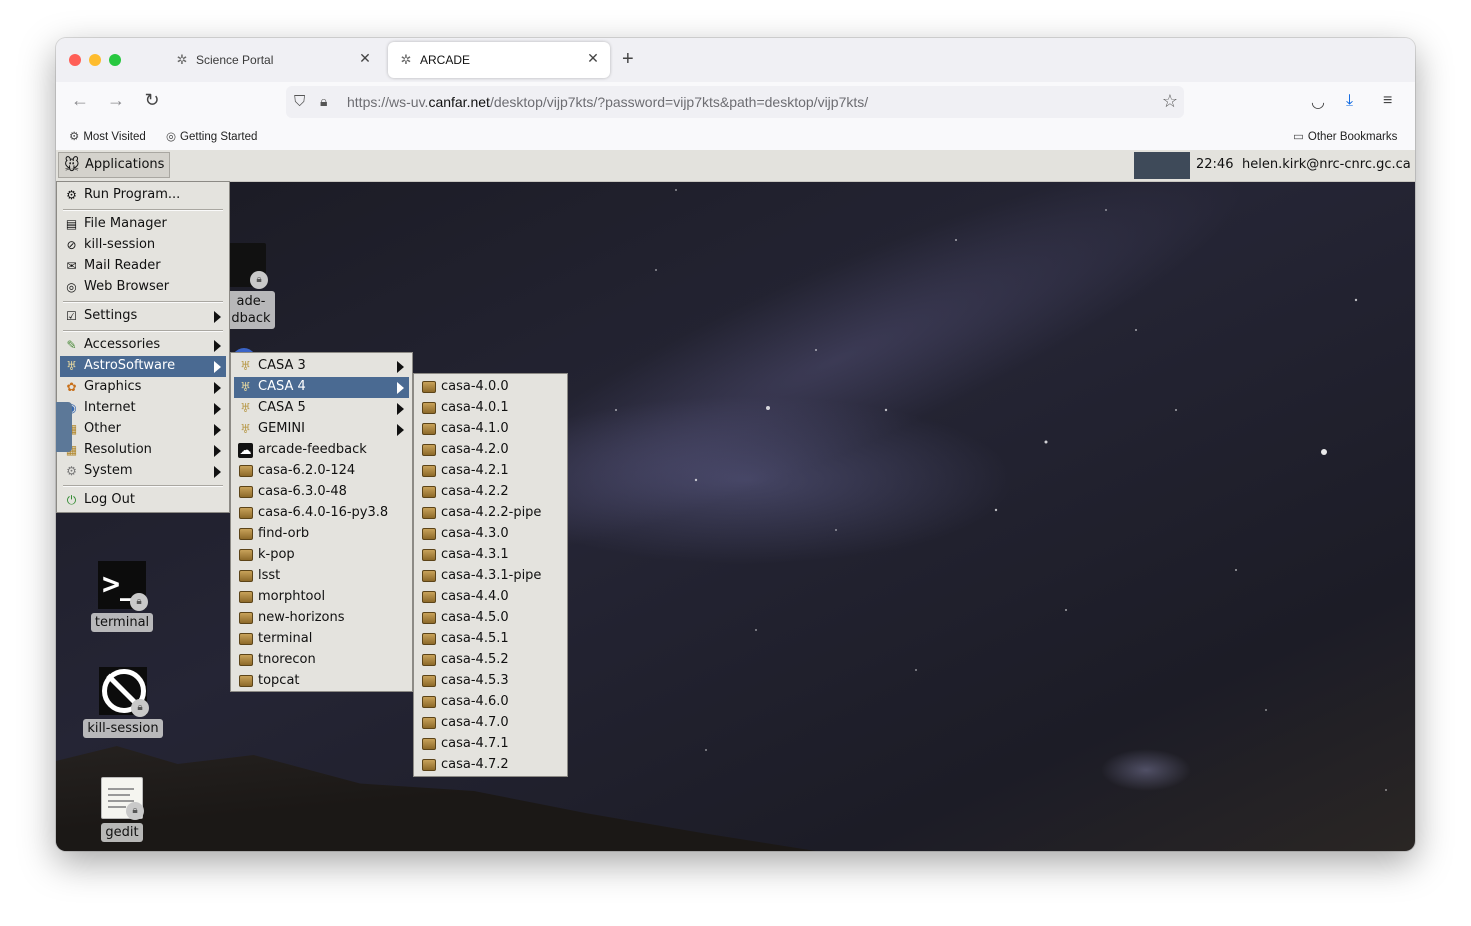 Image resolution: width=1471 pixels, height=926 pixels. Describe the element at coordinates (475, 533) in the screenshot. I see `menu-item-label: casa-4.3.0` at that location.